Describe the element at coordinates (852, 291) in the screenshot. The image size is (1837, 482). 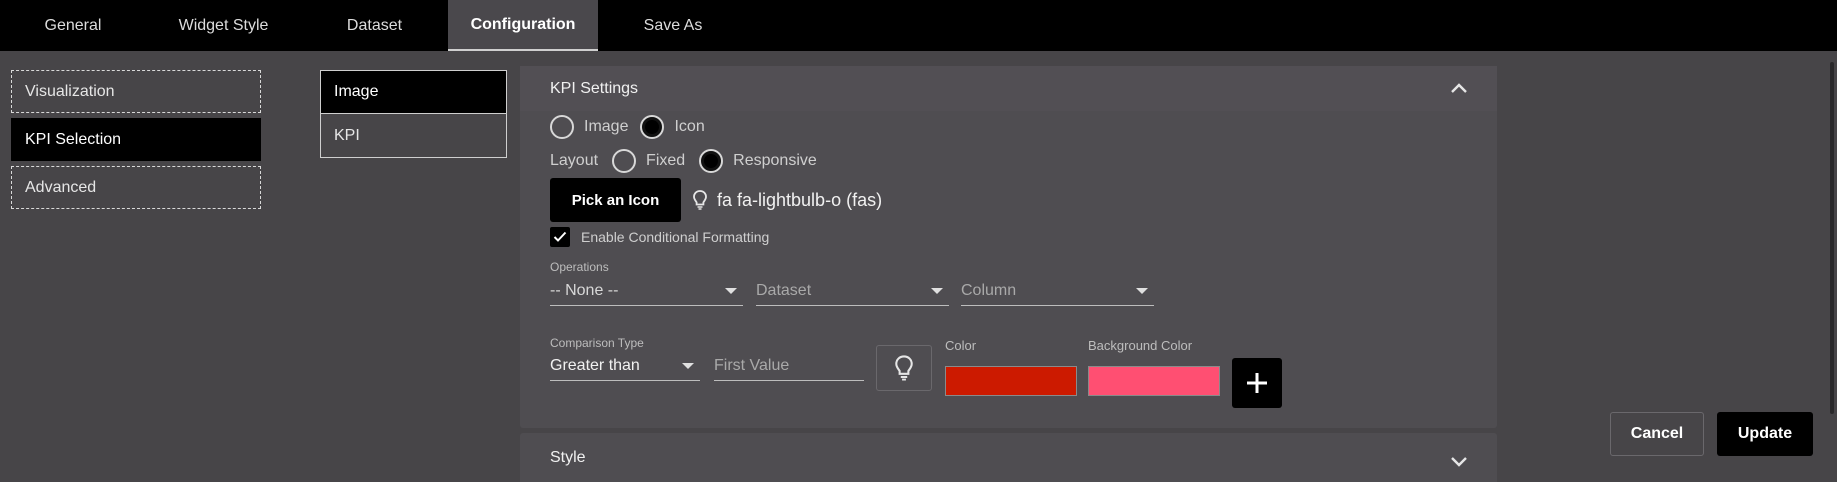
I see `dataset-select: Dataset` at that location.